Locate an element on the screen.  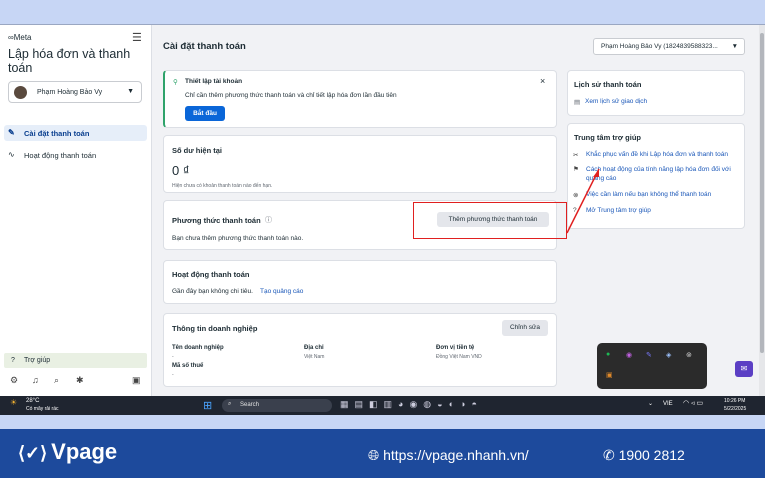
search-label: Search is located at coordinates (250, 405).